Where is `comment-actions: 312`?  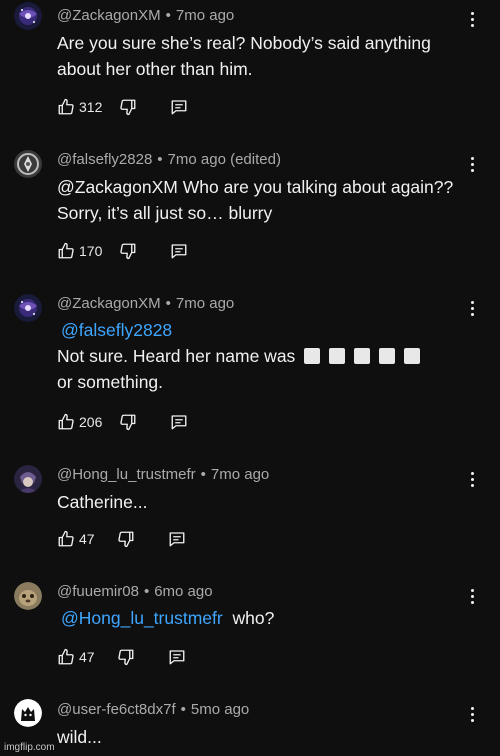
comment-actions: 312 is located at coordinates (122, 107).